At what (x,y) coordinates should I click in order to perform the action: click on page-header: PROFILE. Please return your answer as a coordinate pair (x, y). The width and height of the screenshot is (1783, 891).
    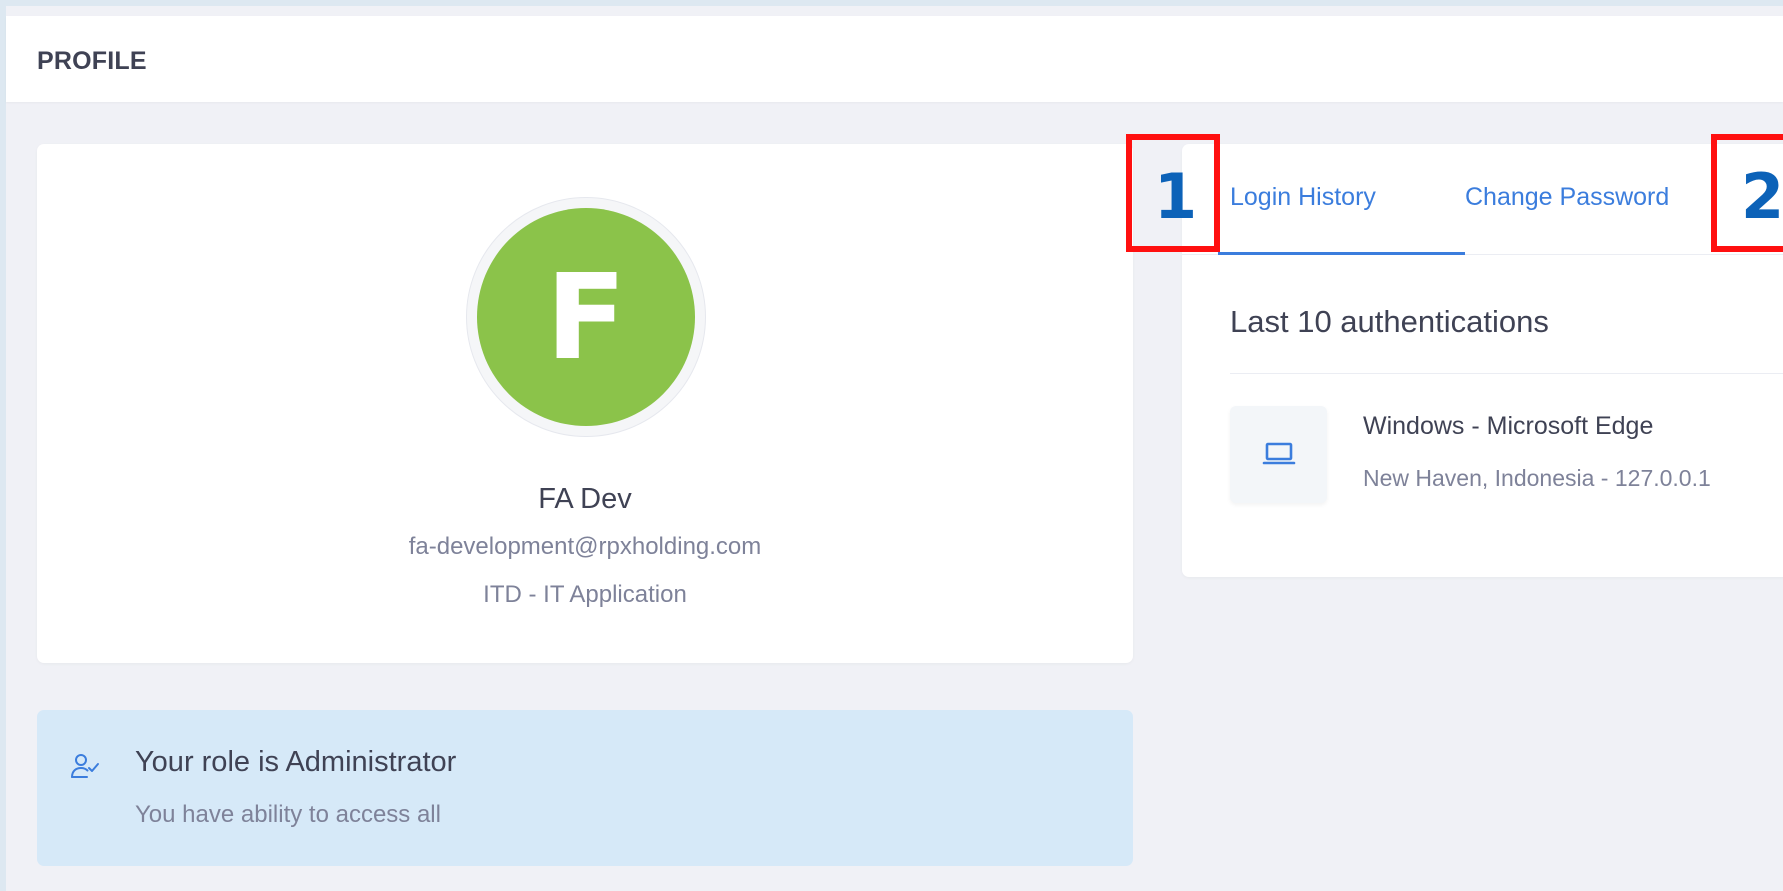
    Looking at the image, I should click on (894, 59).